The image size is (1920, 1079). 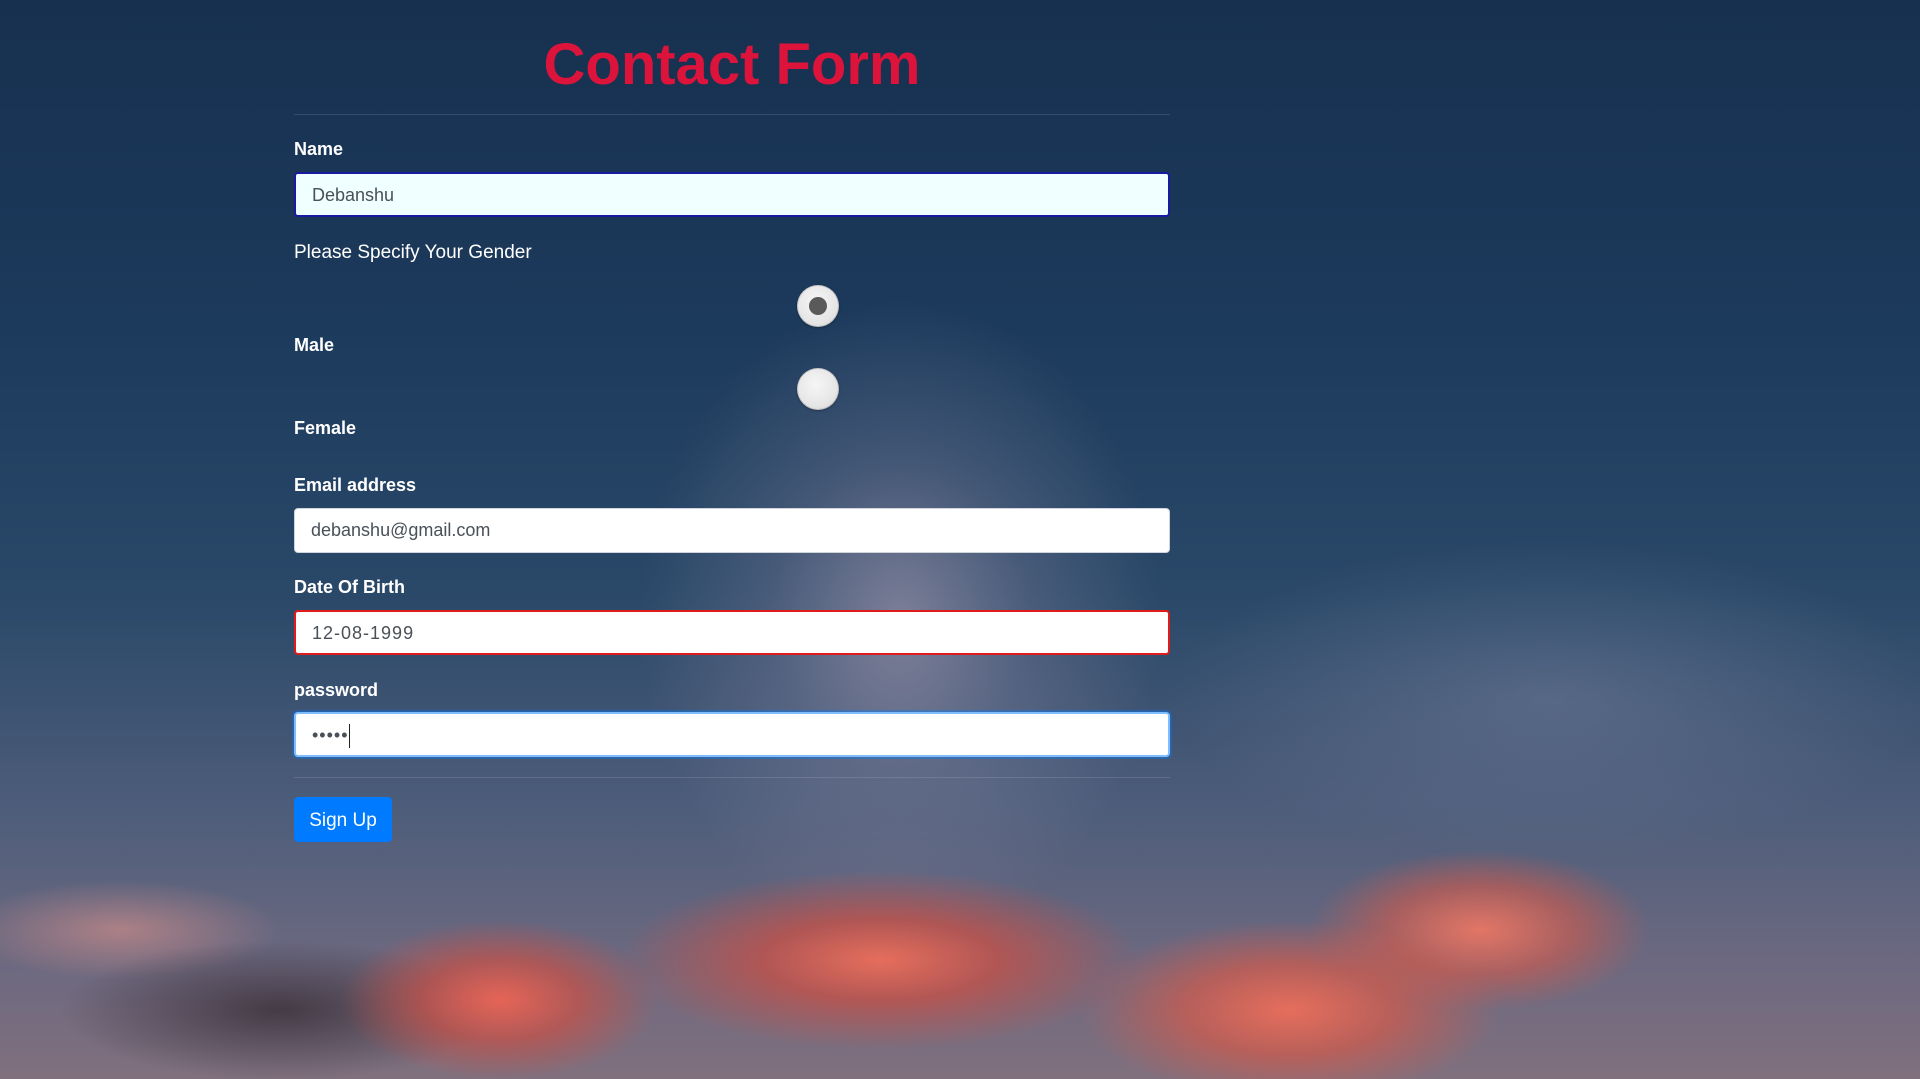 What do you see at coordinates (732, 114) in the screenshot?
I see `title-divider` at bounding box center [732, 114].